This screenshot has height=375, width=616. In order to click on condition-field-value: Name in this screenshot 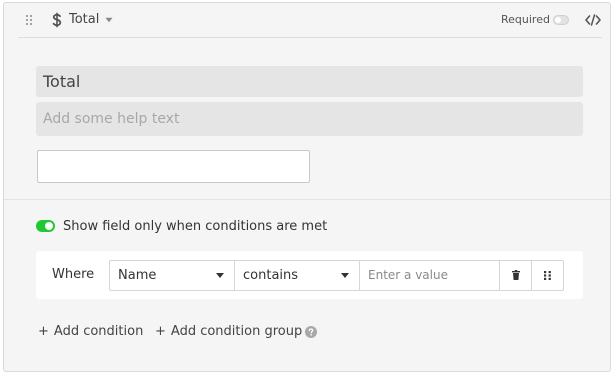, I will do `click(137, 275)`.